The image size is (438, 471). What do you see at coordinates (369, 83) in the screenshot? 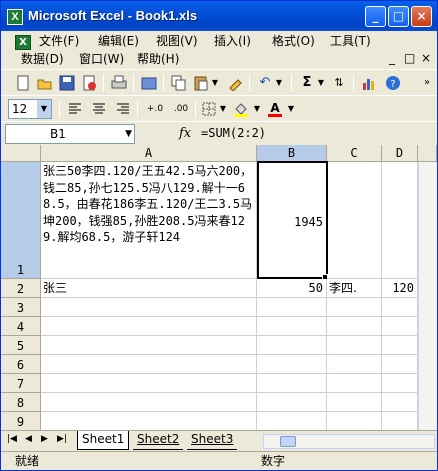
I see `chart-icon` at bounding box center [369, 83].